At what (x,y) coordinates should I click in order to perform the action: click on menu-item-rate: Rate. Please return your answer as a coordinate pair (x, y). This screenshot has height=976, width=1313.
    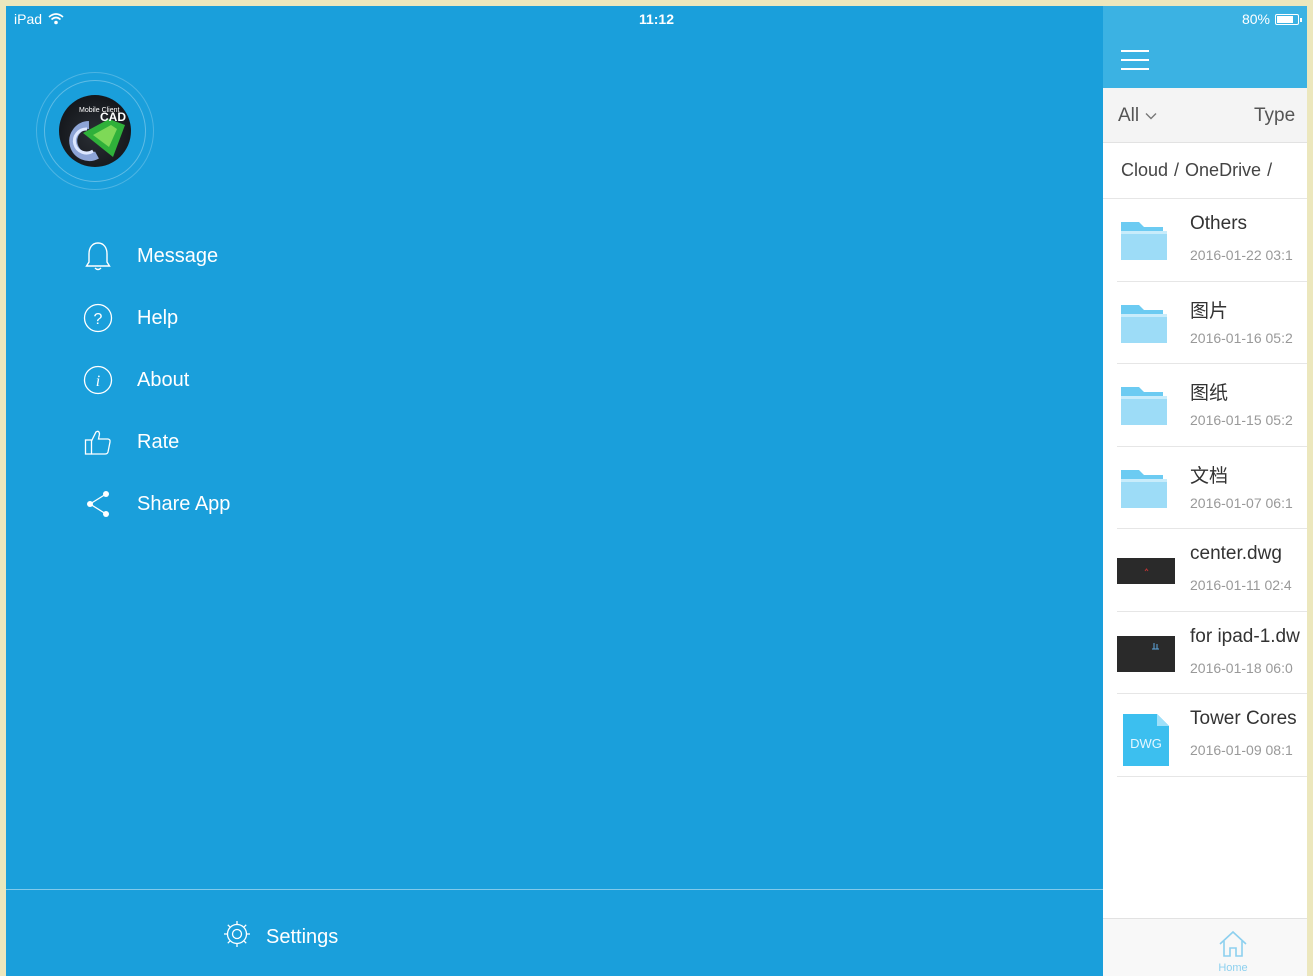
    Looking at the image, I should click on (156, 442).